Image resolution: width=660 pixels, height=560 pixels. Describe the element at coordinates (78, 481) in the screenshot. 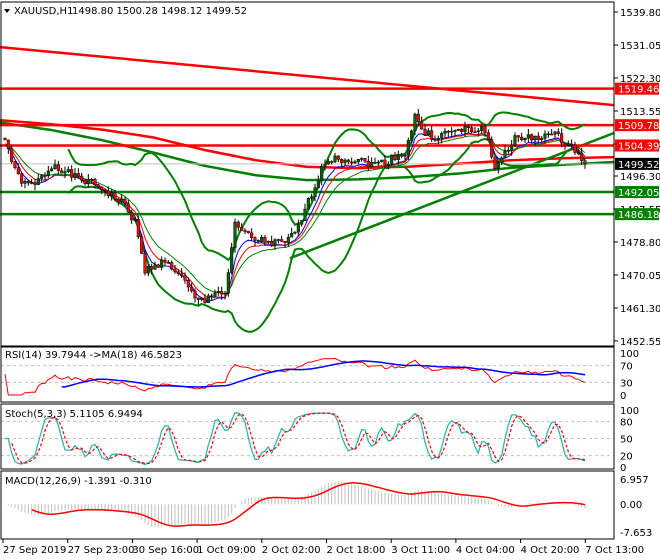

I see `macd-label: MACD(12,26,9) -1.391 -0.310` at that location.